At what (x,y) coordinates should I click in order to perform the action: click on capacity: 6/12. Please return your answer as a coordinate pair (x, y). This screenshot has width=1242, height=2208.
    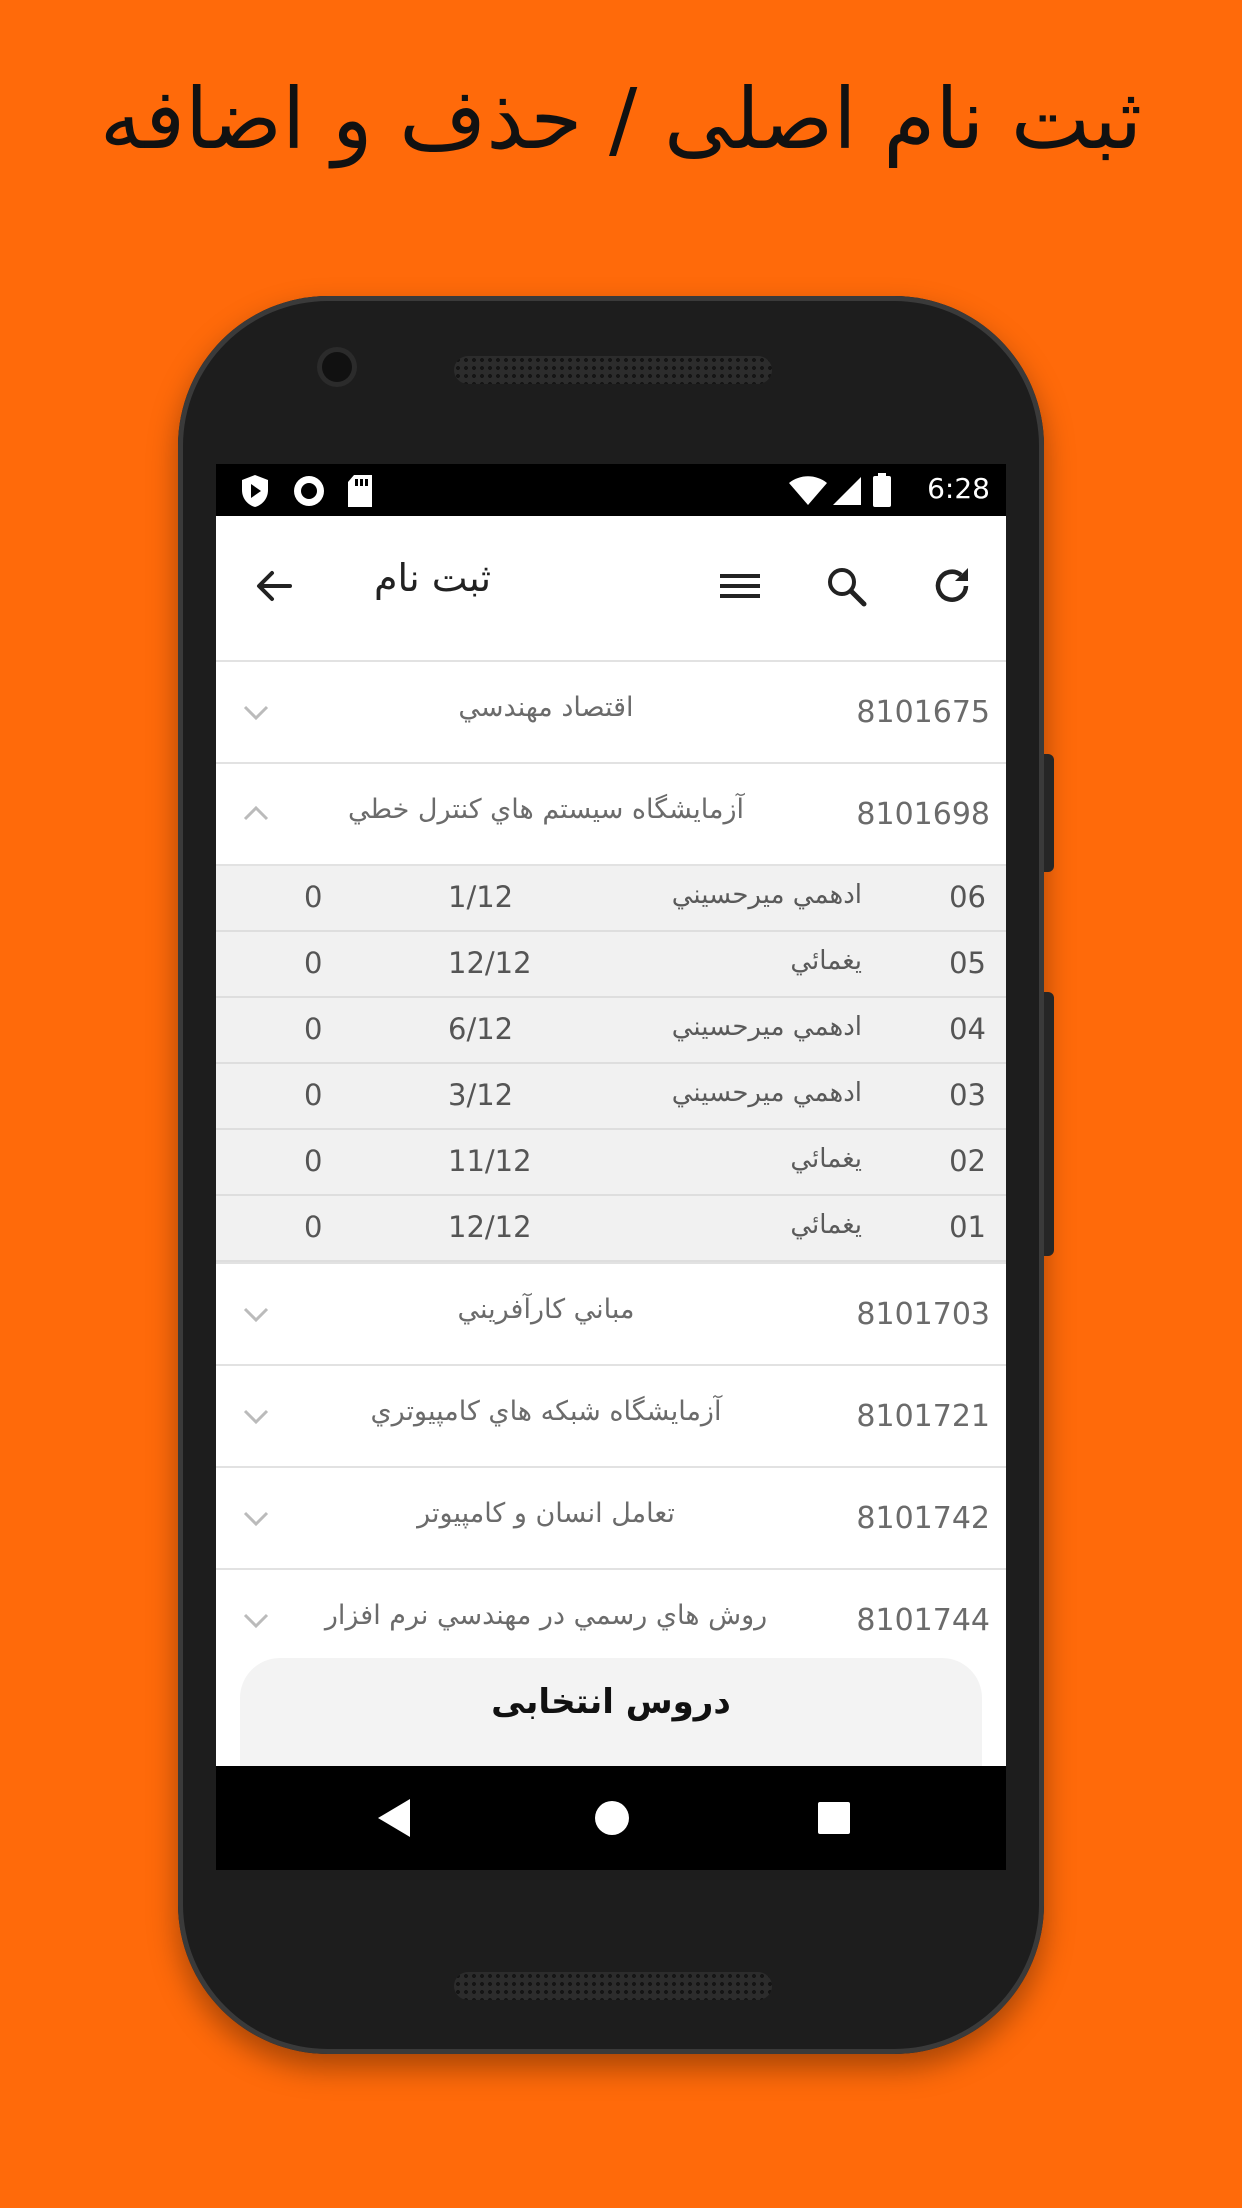
    Looking at the image, I should click on (481, 1029).